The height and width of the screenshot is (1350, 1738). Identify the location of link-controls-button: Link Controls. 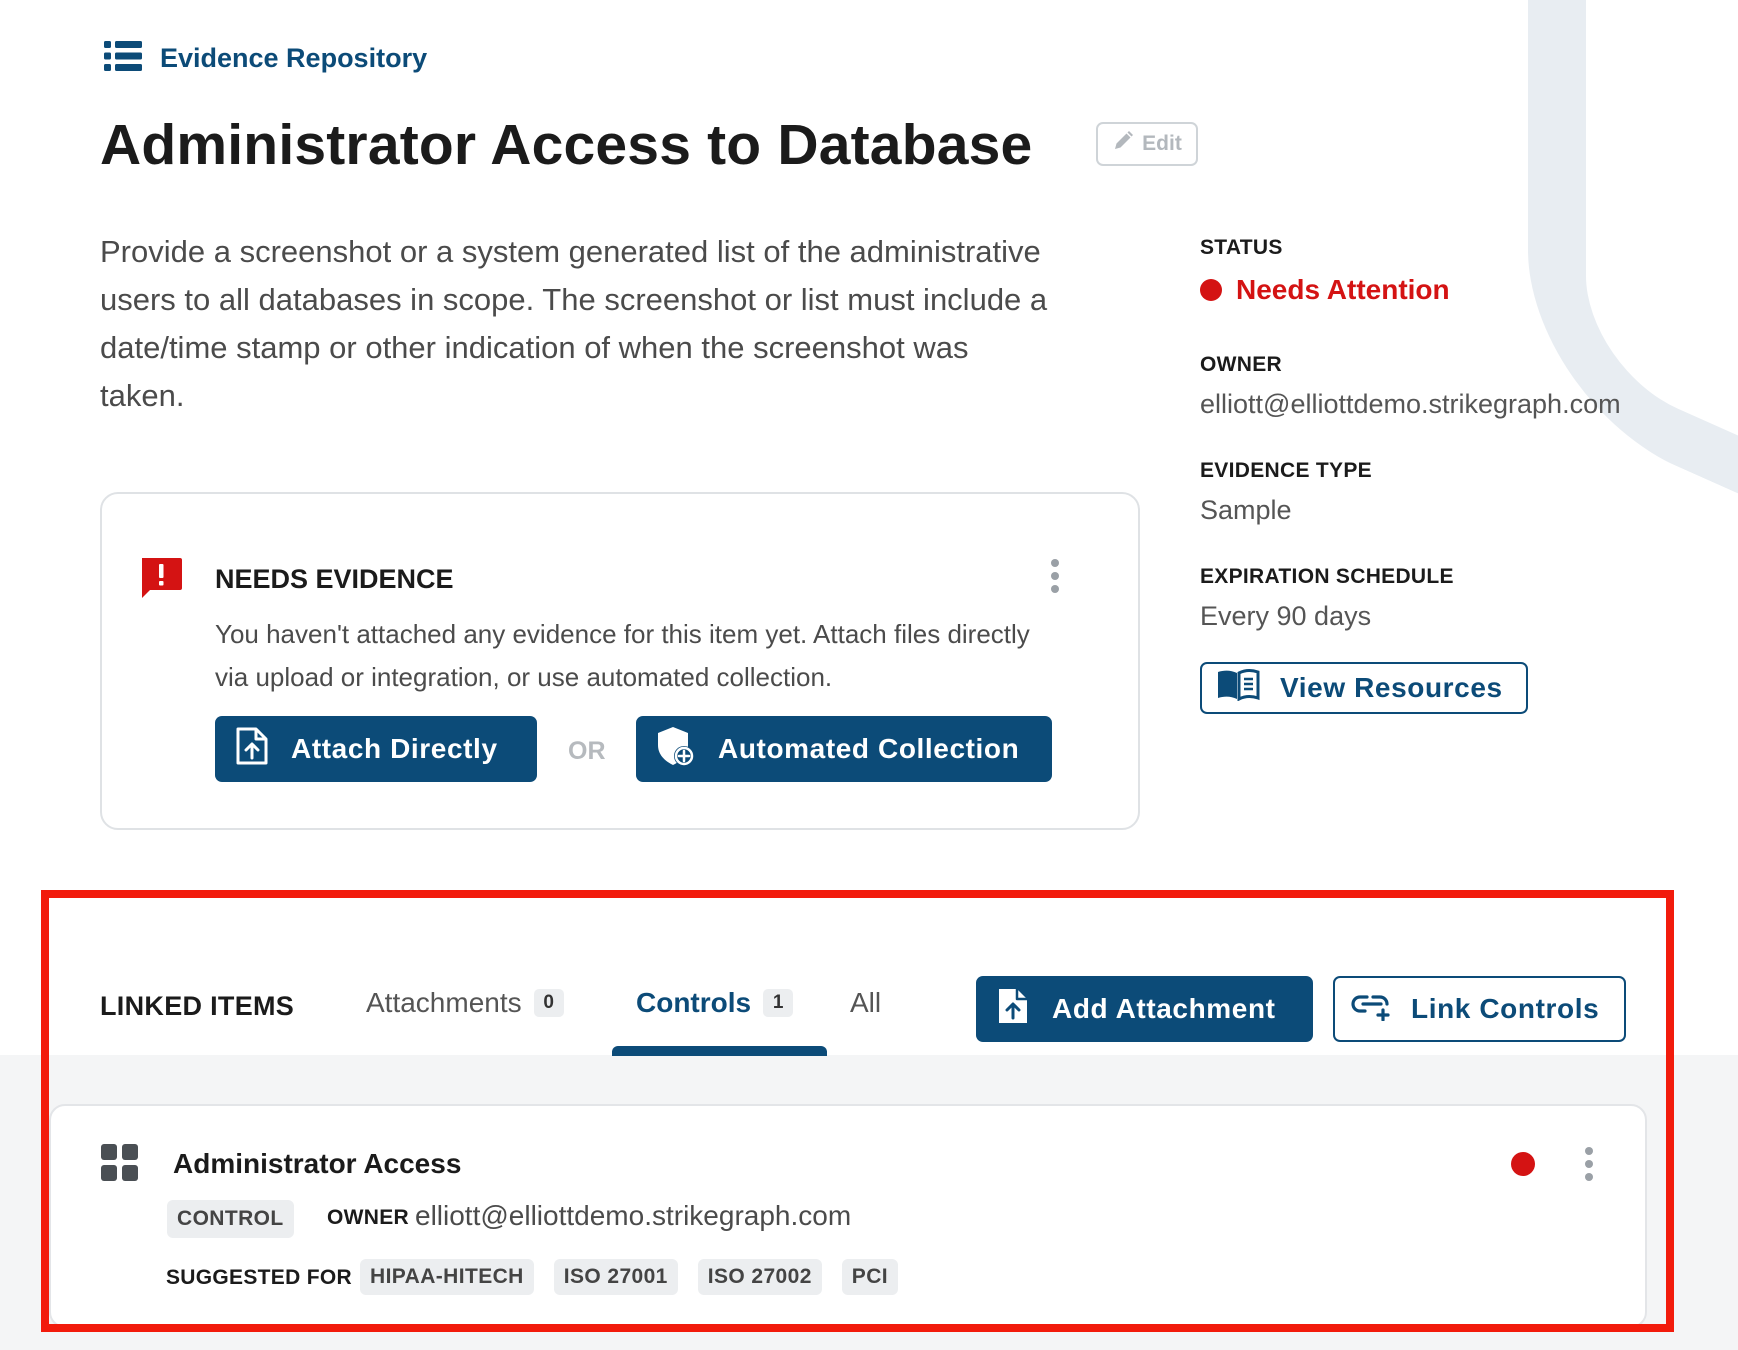
(1479, 1009).